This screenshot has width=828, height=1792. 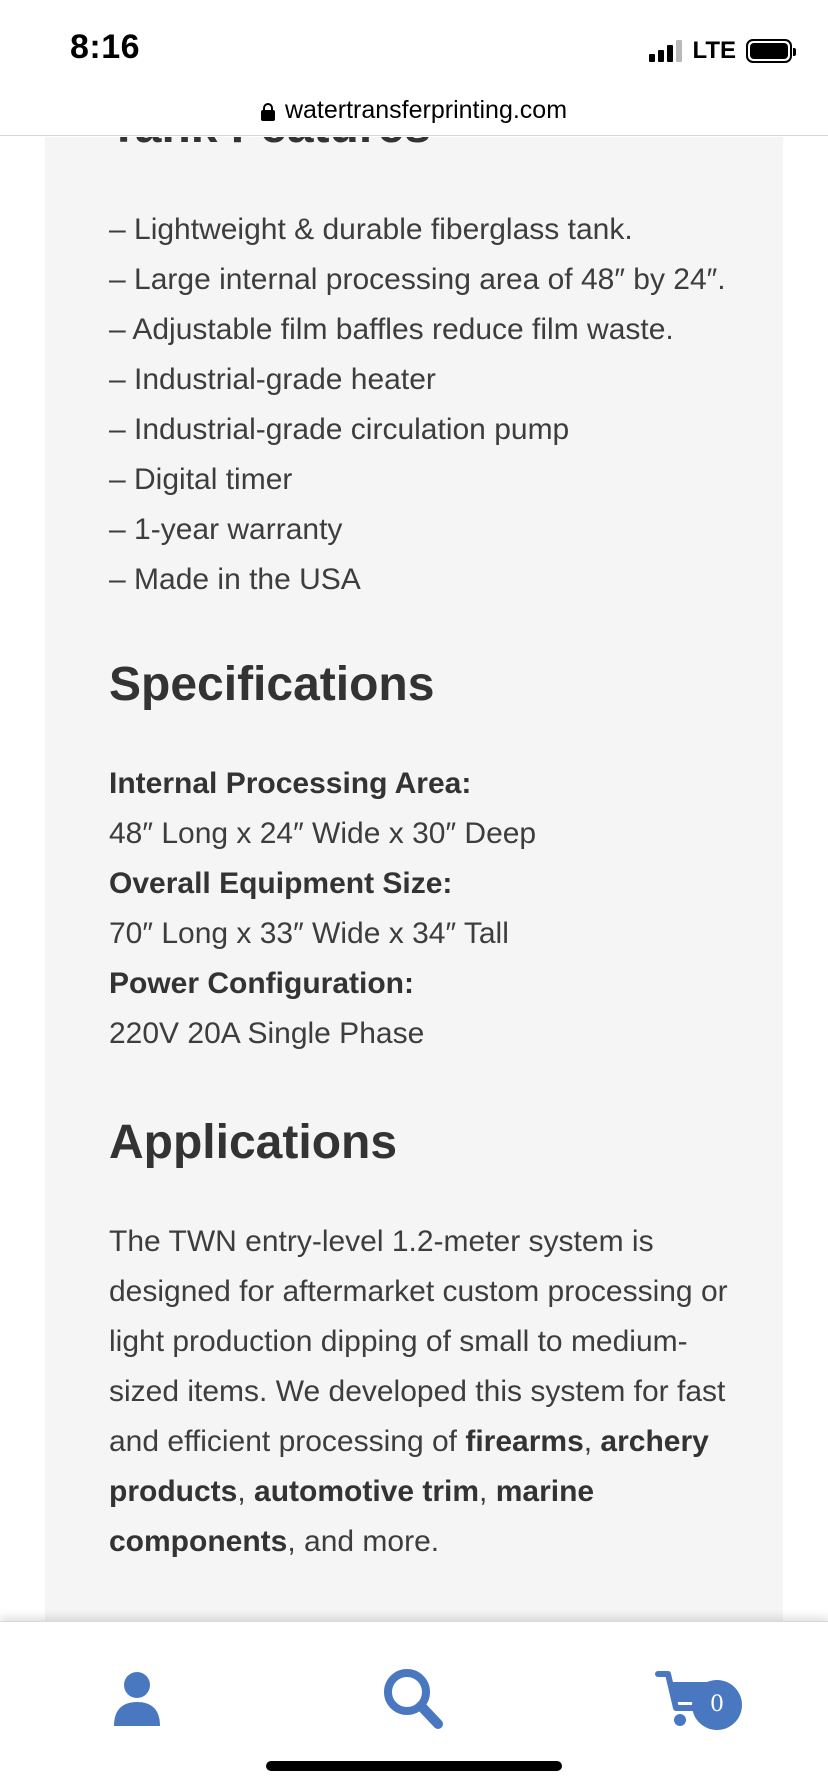 I want to click on list-item: – 1-year warranty, so click(x=226, y=529).